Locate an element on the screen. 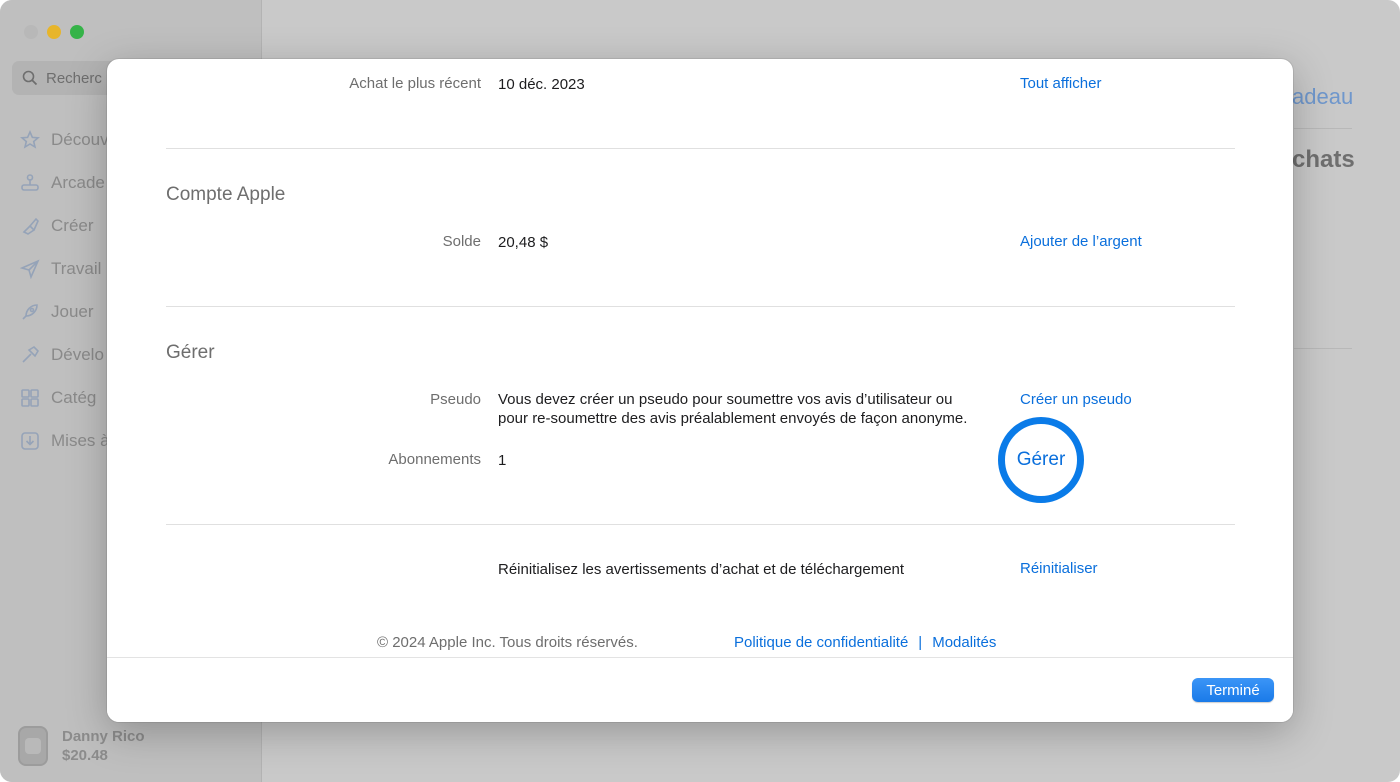 The width and height of the screenshot is (1400, 782). purchases-heading: chats is located at coordinates (1323, 159).